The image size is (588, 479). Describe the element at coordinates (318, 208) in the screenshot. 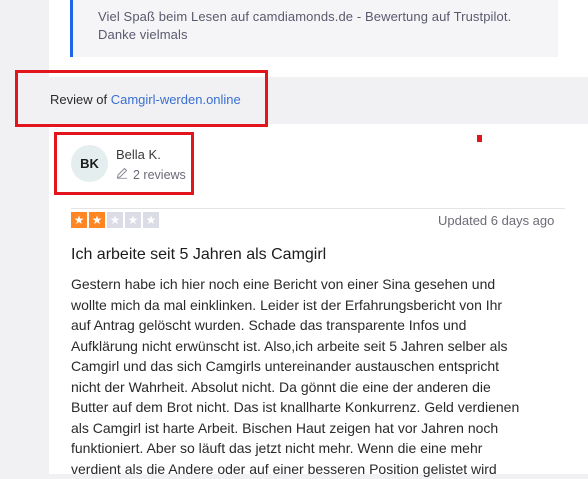

I see `divider` at that location.